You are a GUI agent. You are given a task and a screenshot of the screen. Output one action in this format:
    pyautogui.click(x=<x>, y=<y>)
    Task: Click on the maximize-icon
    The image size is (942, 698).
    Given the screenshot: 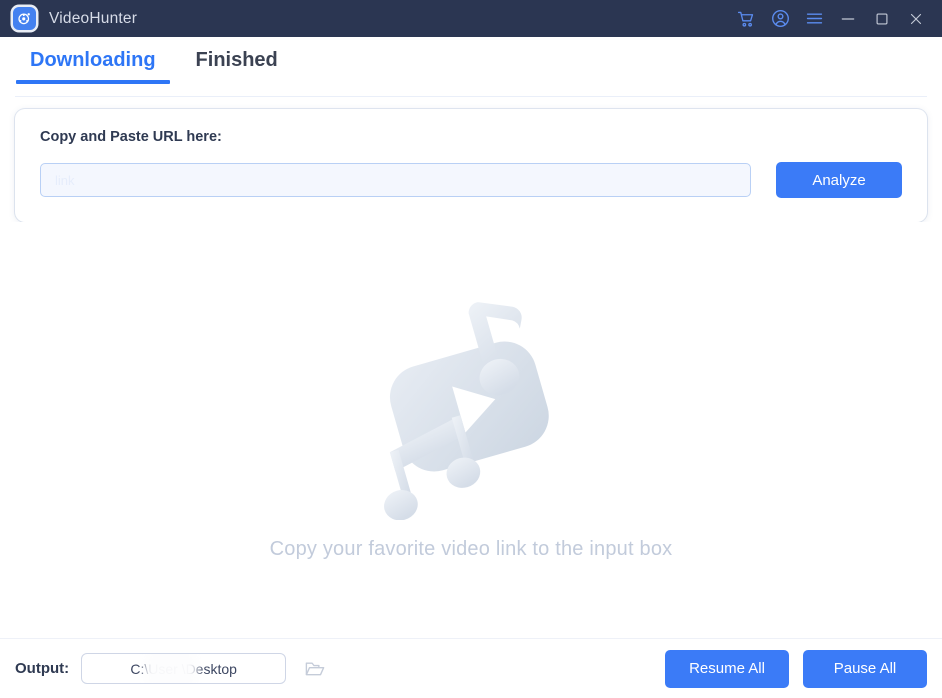 What is the action you would take?
    pyautogui.click(x=882, y=18)
    